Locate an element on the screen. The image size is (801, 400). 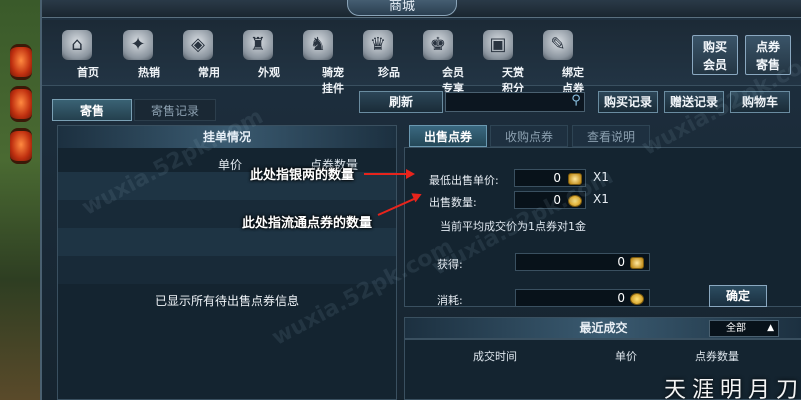
category-home: ⌂ 首页 is located at coordinates (77, 55).